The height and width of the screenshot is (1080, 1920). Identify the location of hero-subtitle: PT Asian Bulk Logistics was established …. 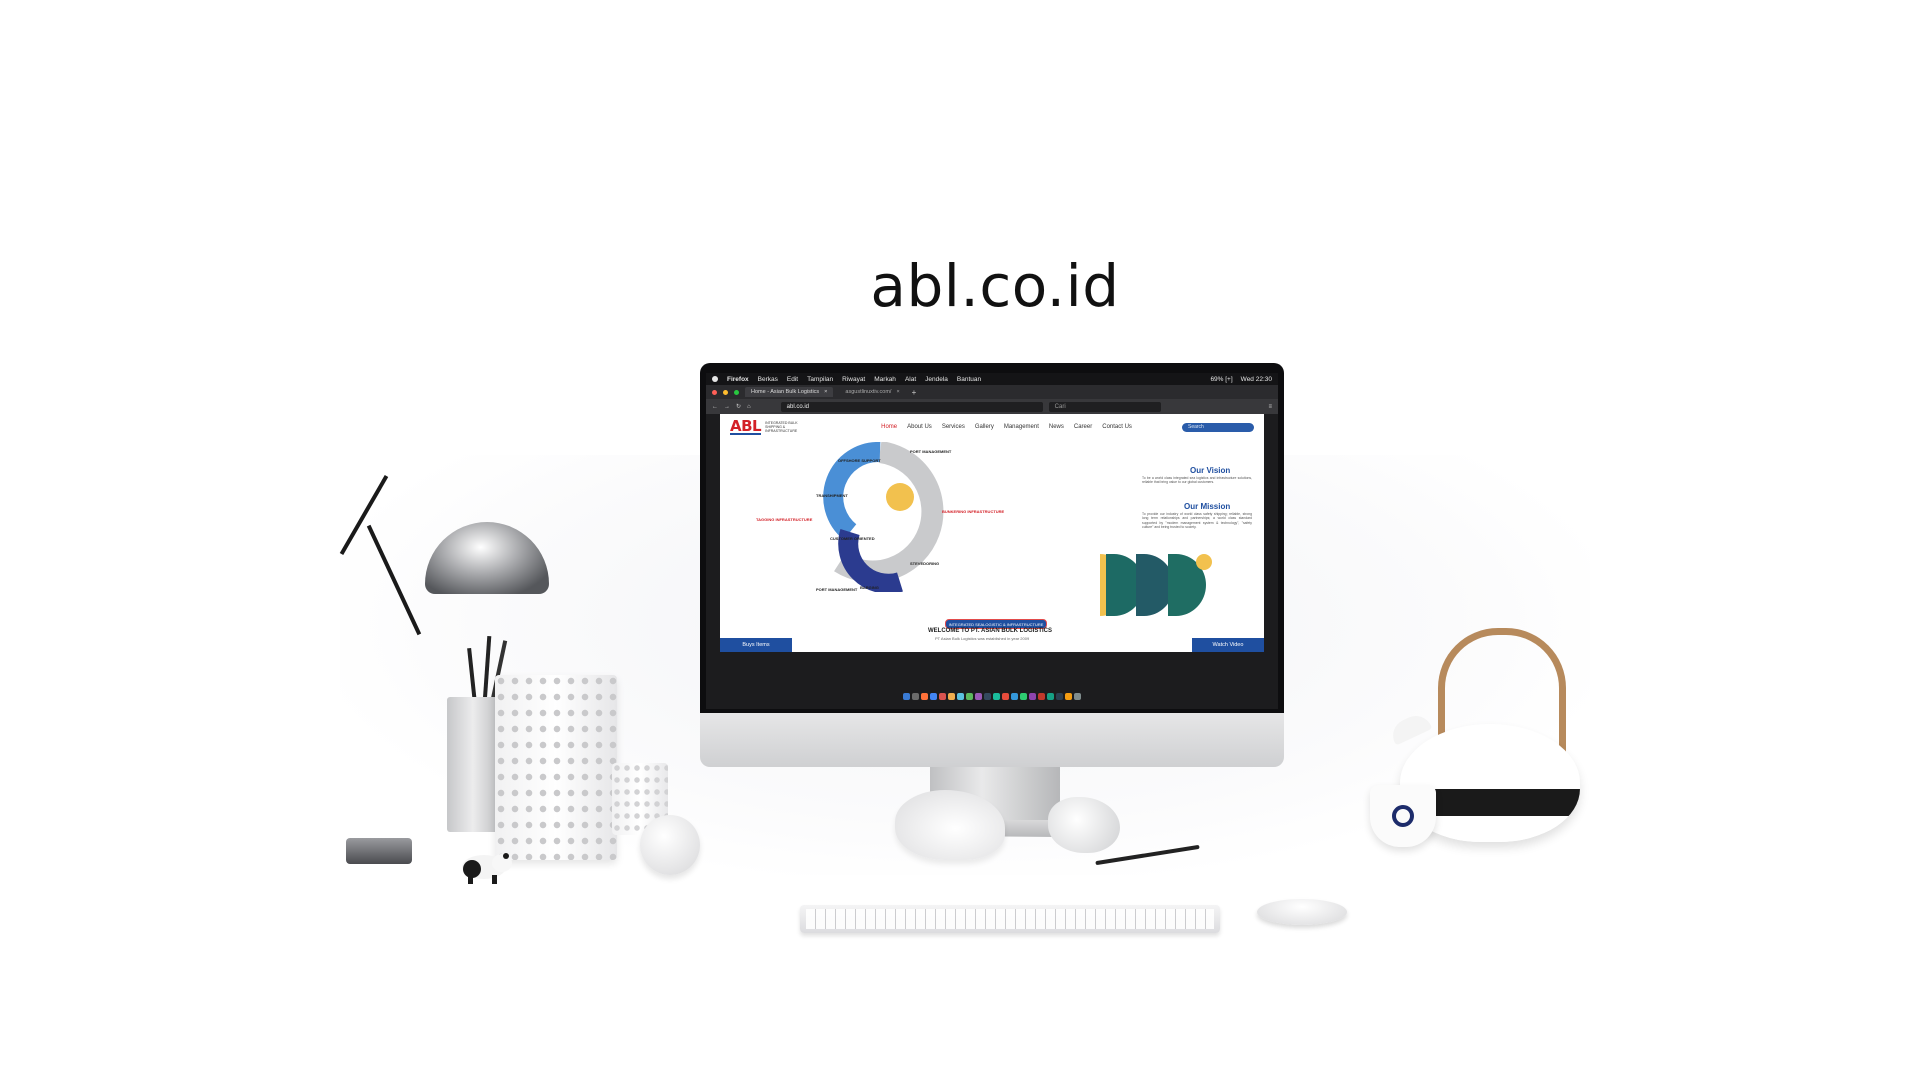
(982, 638).